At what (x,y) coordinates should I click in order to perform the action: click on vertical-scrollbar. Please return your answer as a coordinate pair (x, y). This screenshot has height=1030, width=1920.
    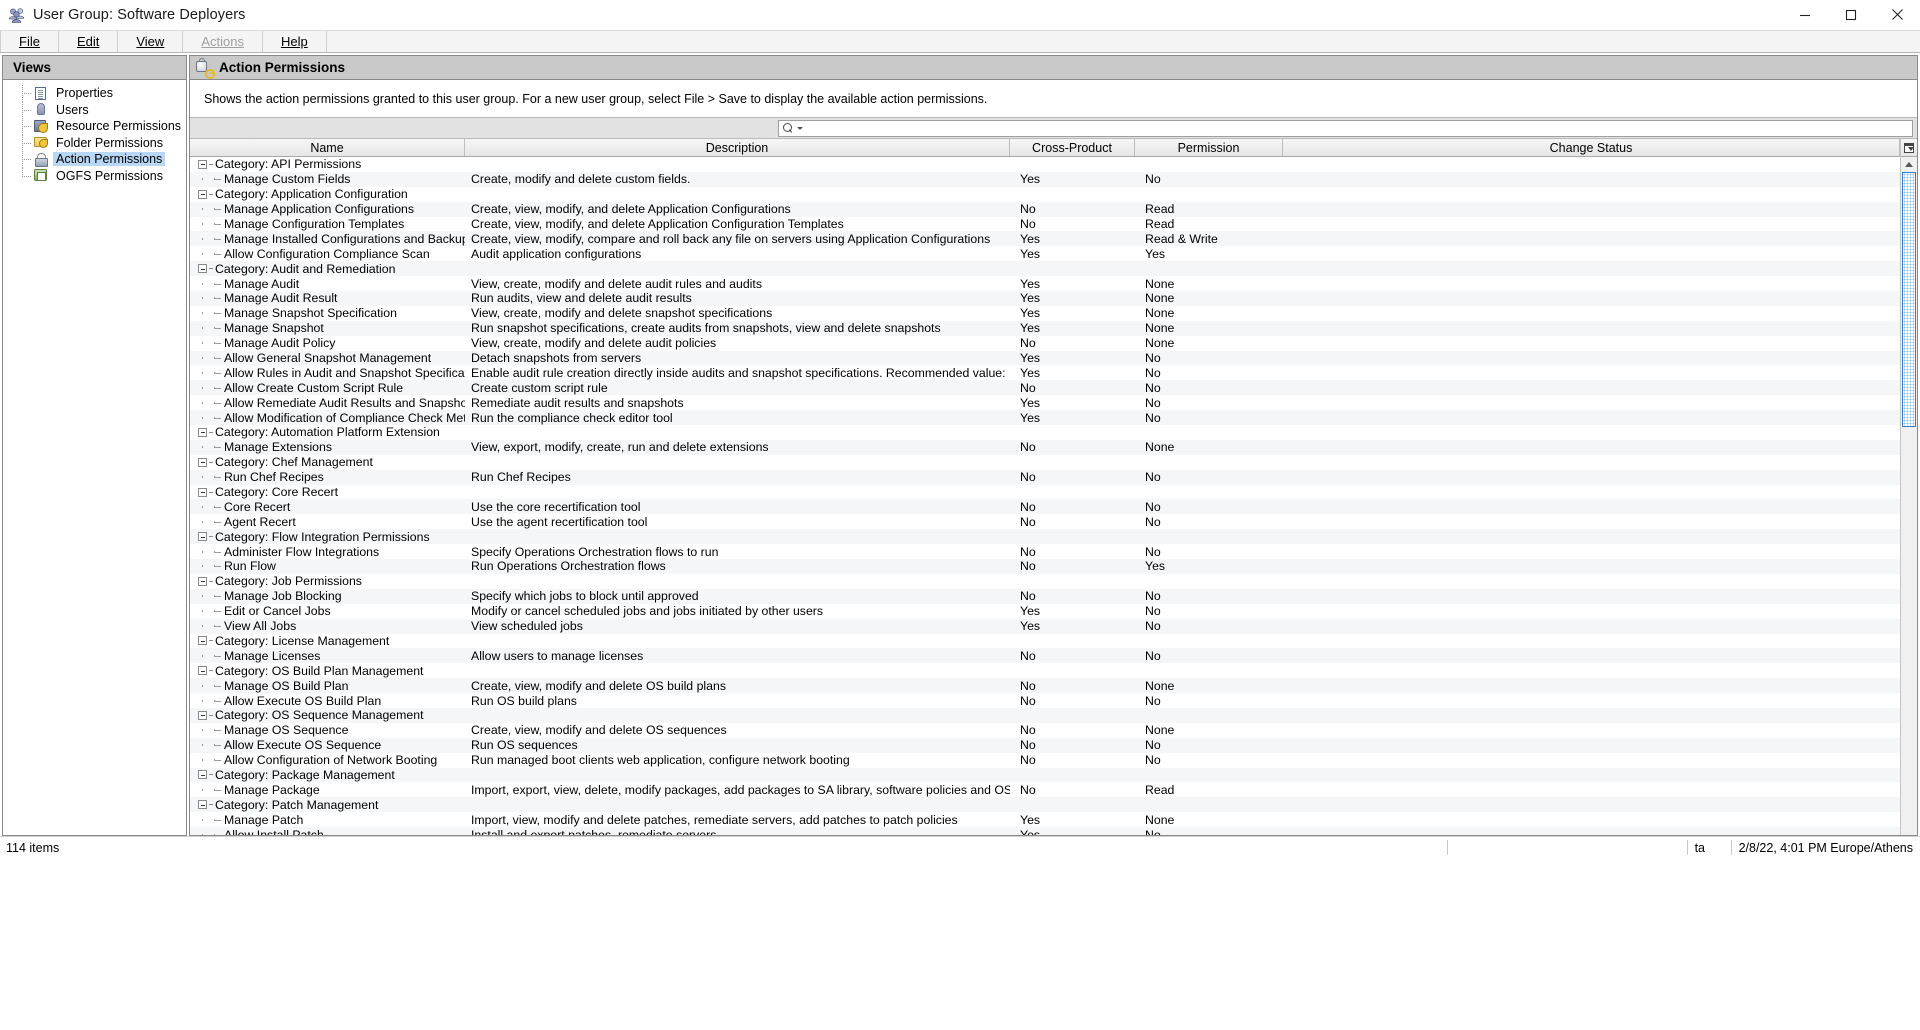
    Looking at the image, I should click on (1908, 487).